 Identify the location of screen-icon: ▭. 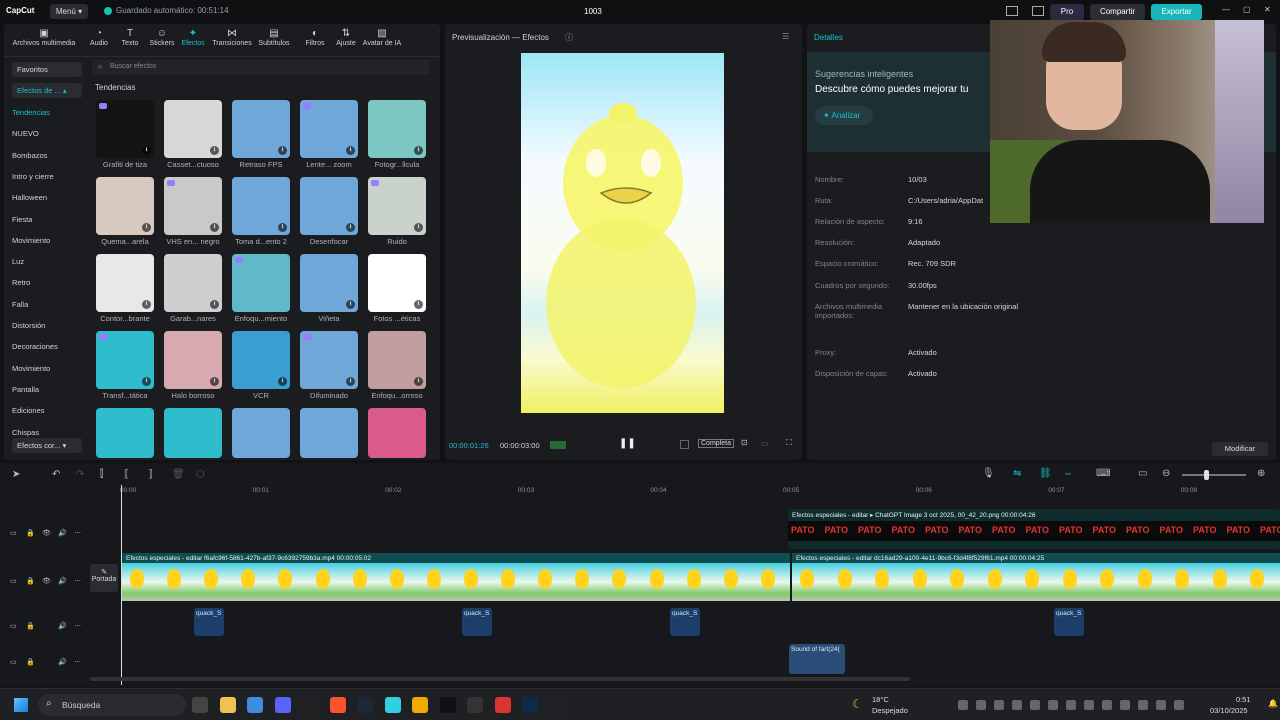
(1142, 473).